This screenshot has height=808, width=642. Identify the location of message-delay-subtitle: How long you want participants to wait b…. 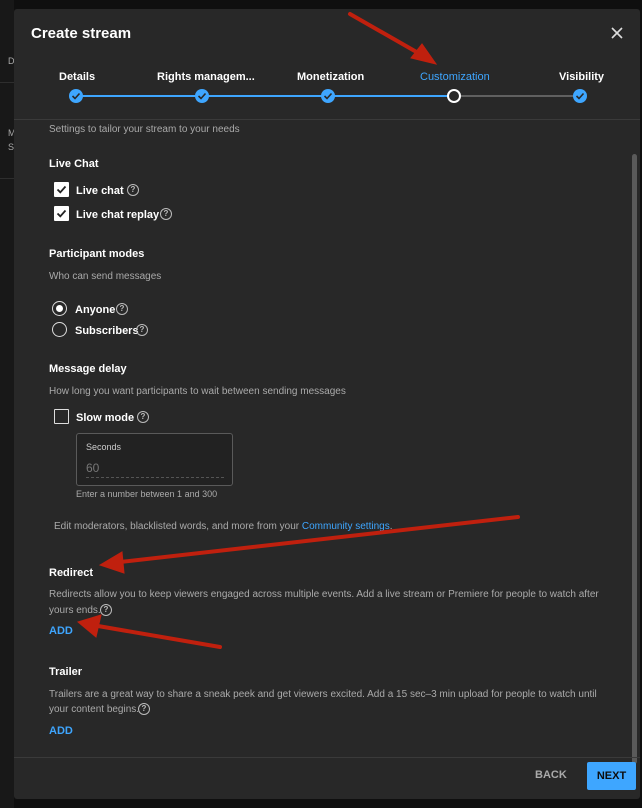
(197, 391).